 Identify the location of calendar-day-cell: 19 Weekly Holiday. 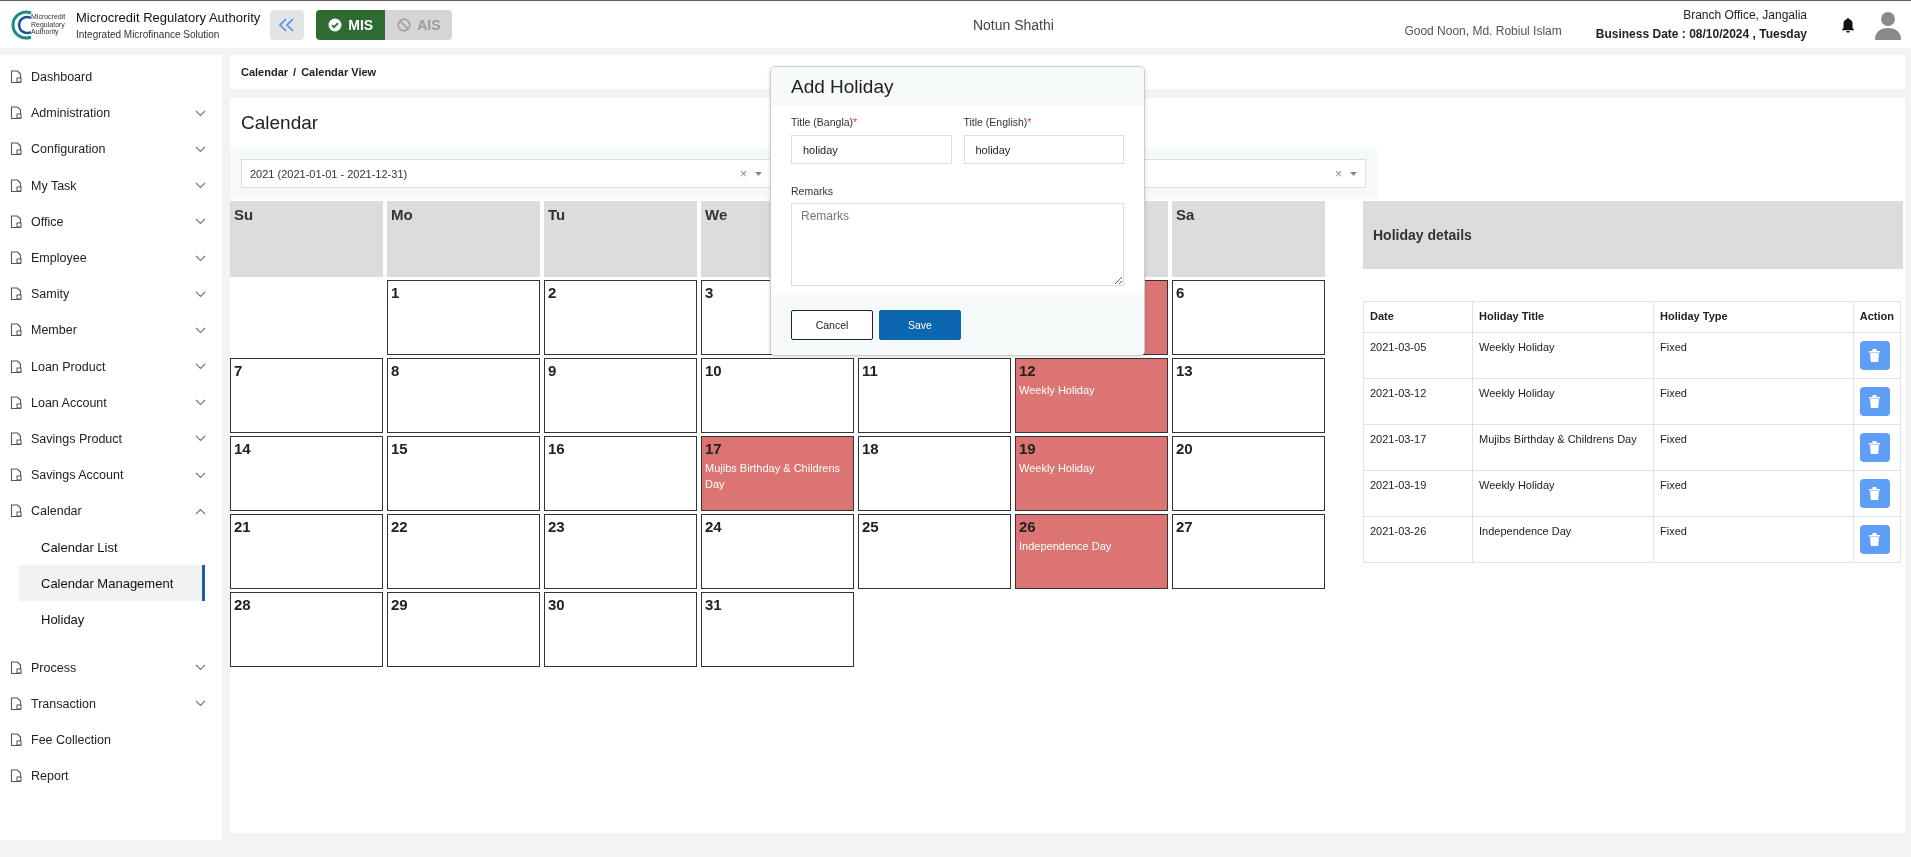
(1091, 473).